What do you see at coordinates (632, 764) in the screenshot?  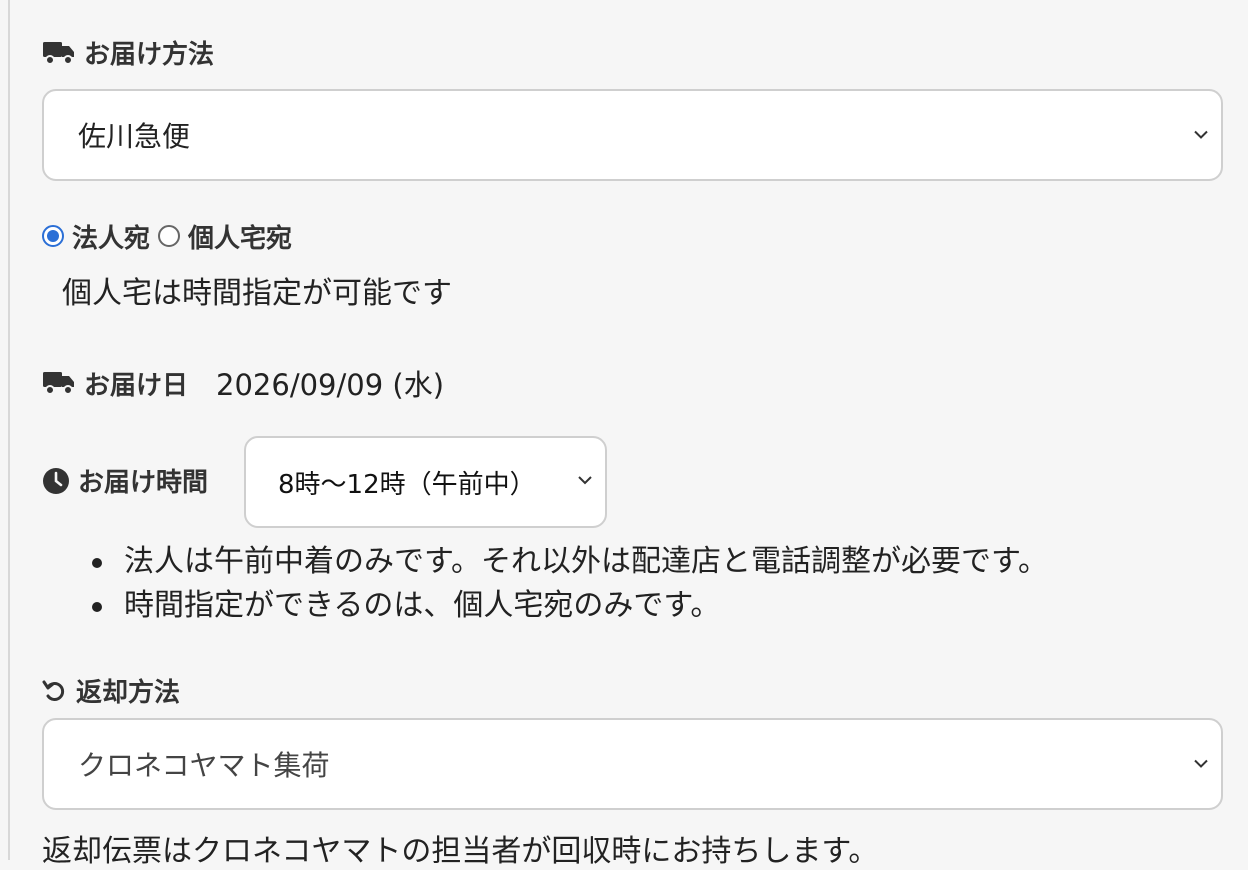 I see `return-method-select: クロネコヤマト集荷` at bounding box center [632, 764].